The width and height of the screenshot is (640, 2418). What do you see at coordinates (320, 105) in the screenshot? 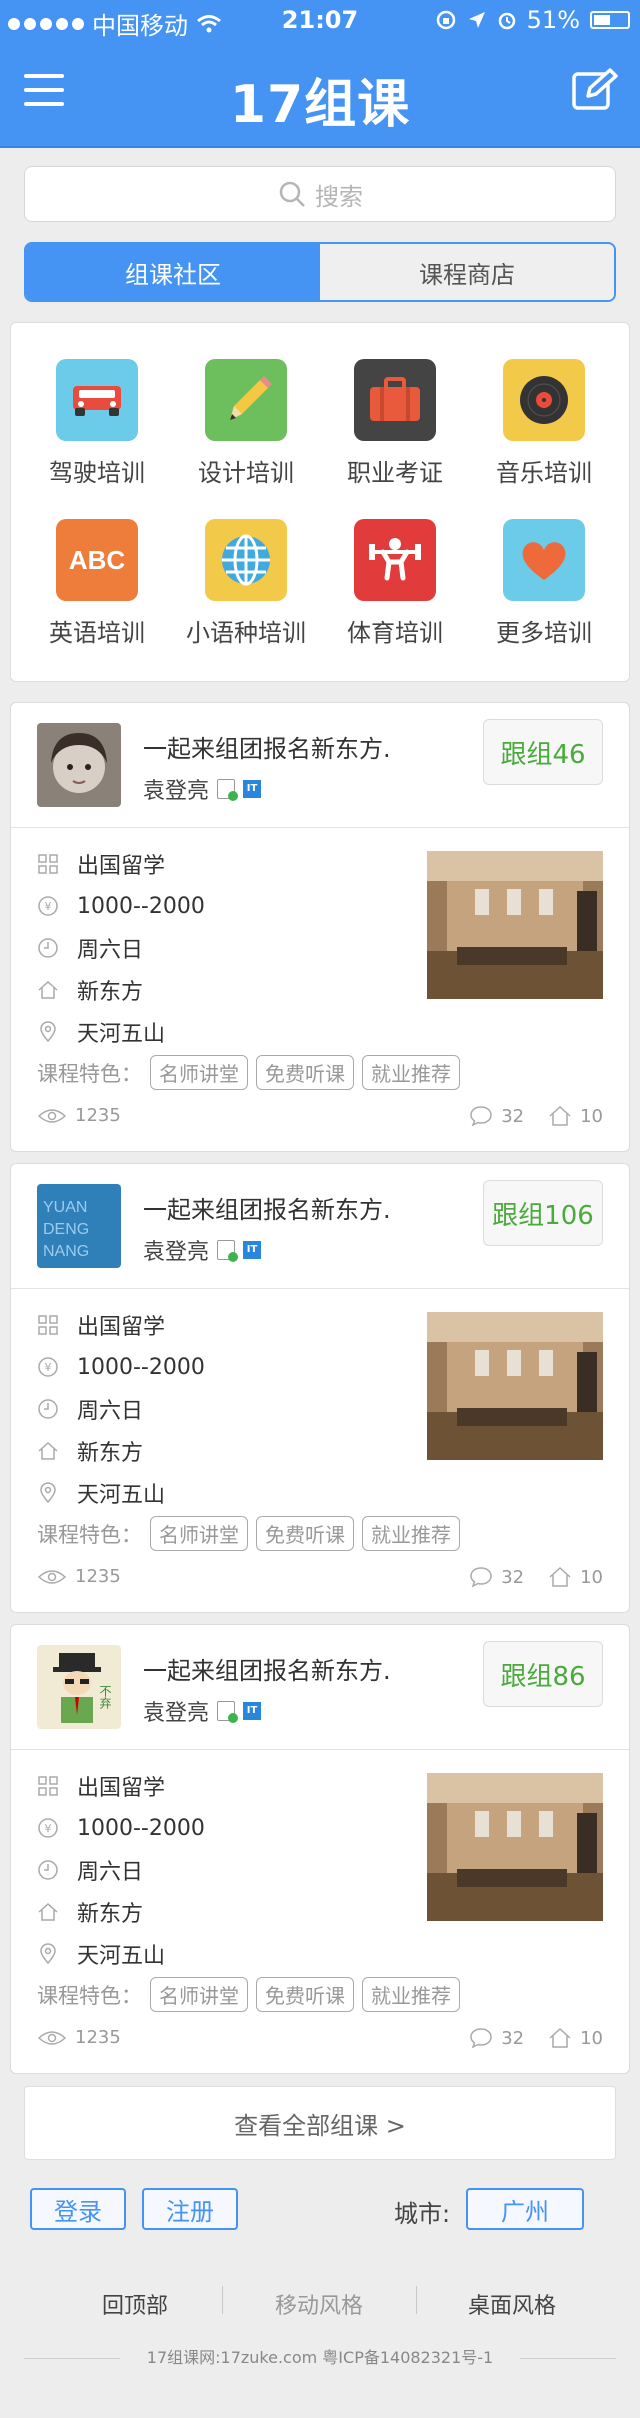
I see `app-title: 17组课` at bounding box center [320, 105].